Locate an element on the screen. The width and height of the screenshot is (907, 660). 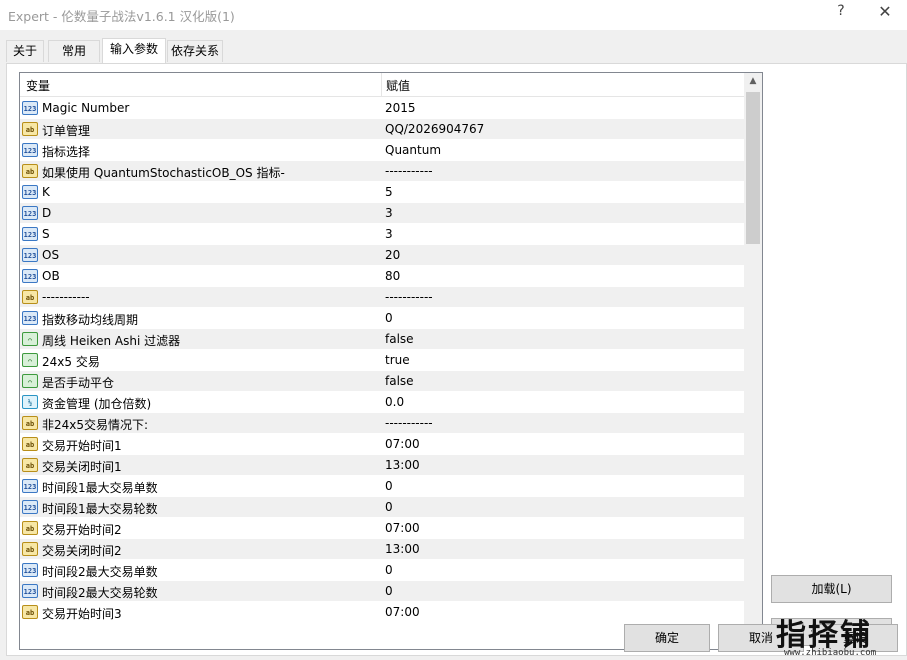
parameter-name: 24x5 交易 is located at coordinates (71, 362).